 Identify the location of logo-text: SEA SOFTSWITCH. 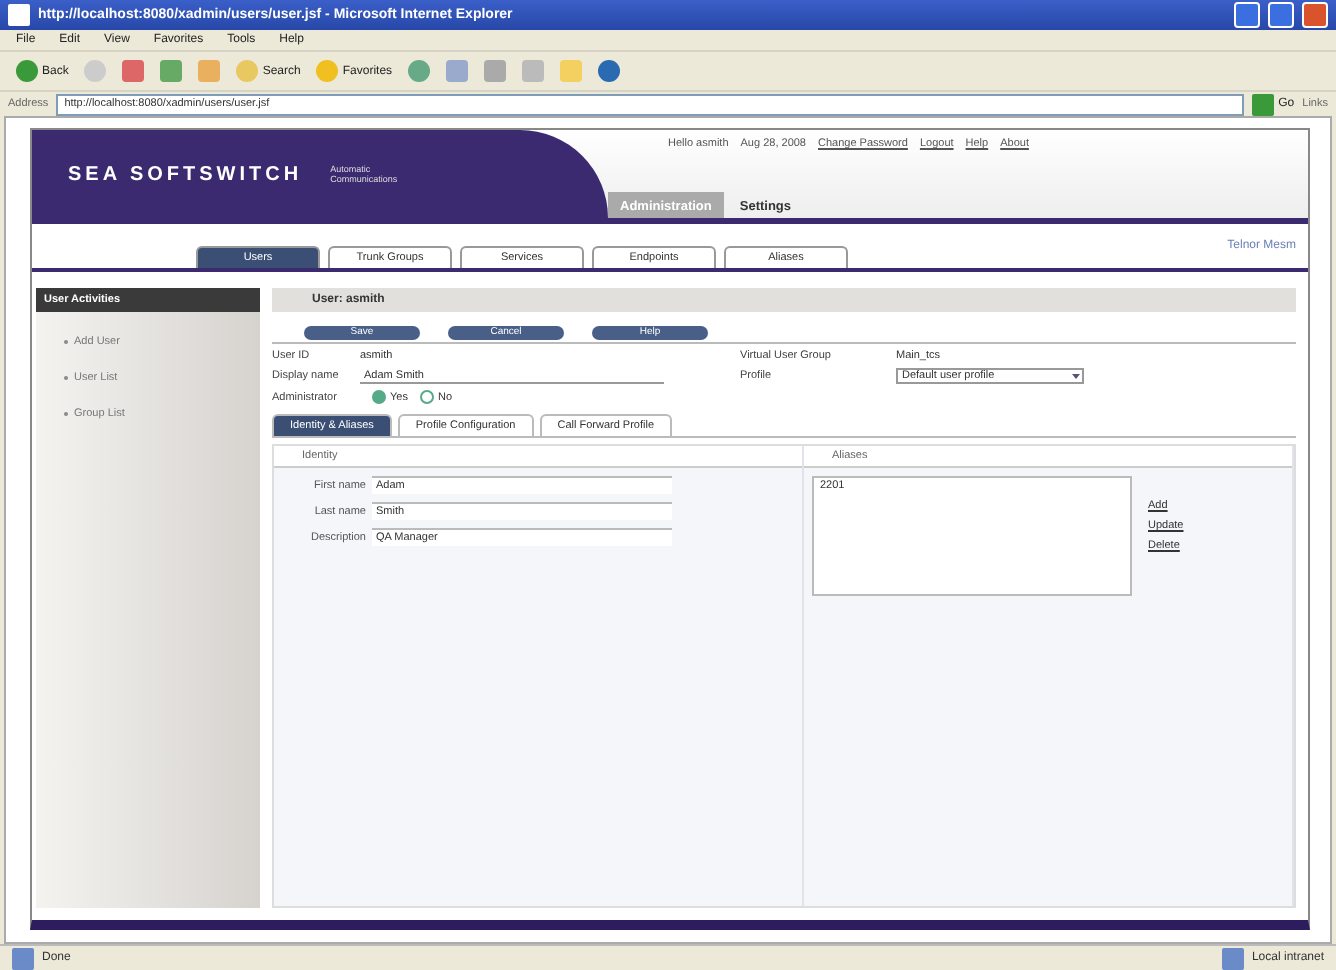
(185, 174).